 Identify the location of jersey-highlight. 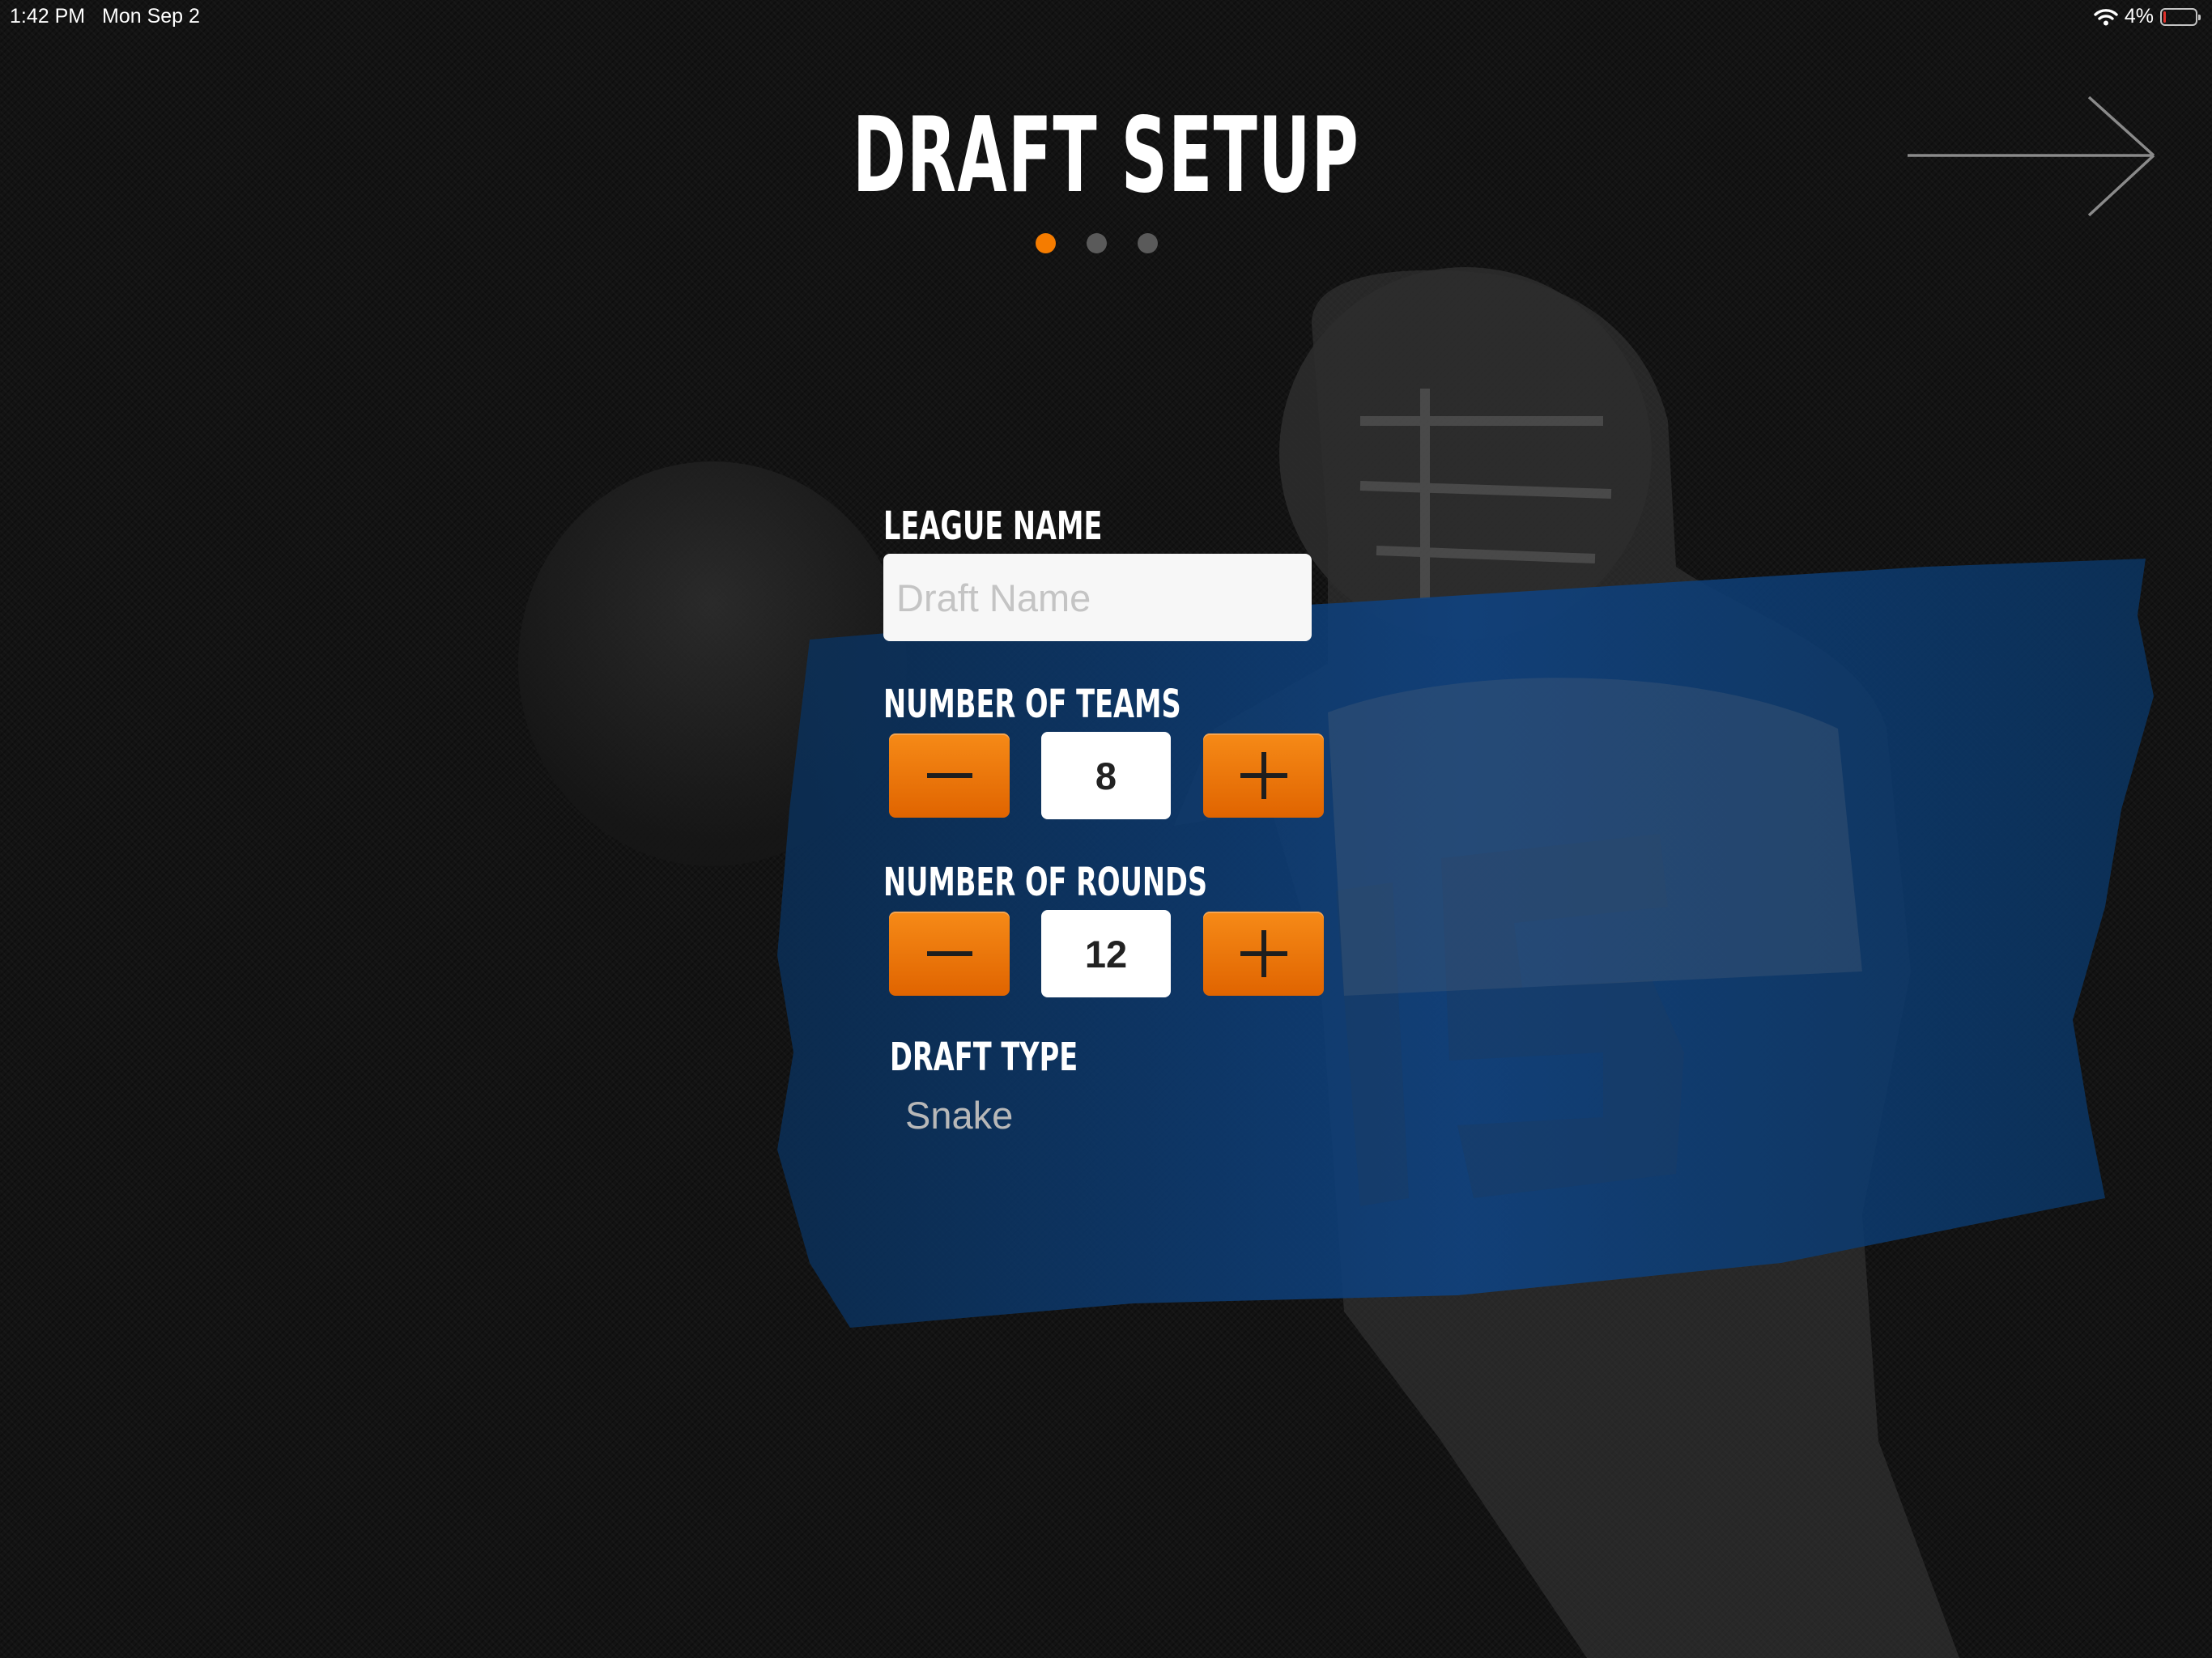
(1595, 837).